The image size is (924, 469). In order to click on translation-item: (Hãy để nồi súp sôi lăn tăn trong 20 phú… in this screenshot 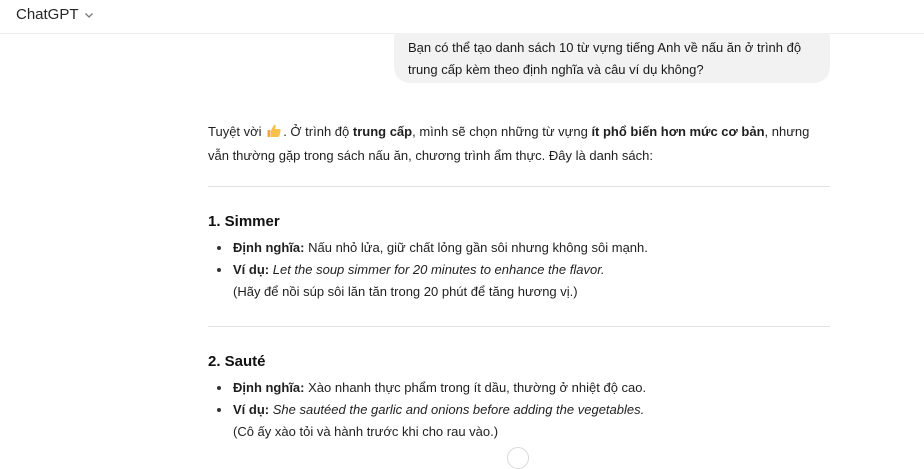, I will do `click(521, 292)`.